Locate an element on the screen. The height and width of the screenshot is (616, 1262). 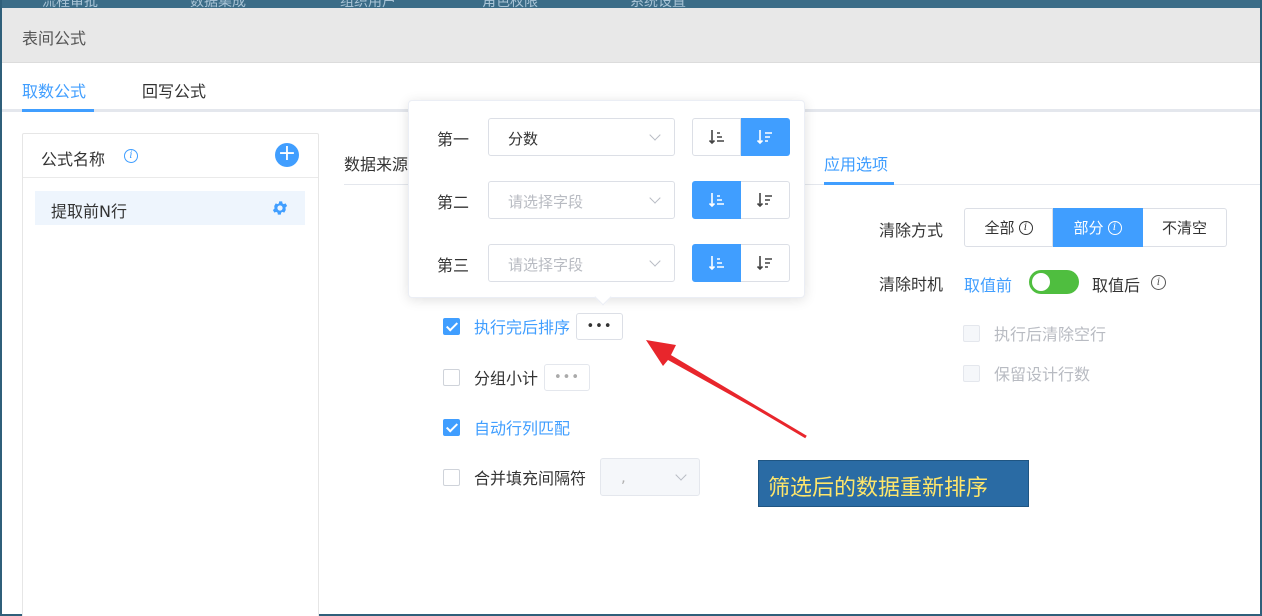
clear-method-segment: 全部 i 部分 i 不清空 is located at coordinates (1095, 227).